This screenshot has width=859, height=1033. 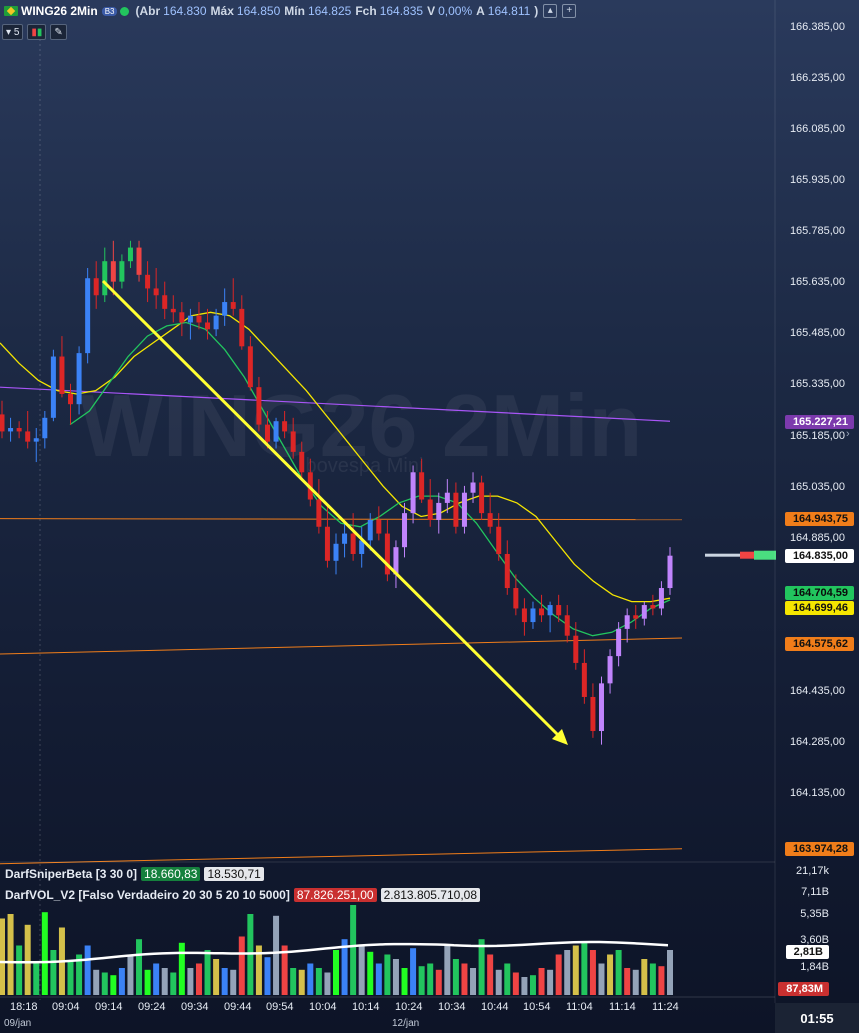 What do you see at coordinates (294, 11) in the screenshot?
I see `low-label: Mín` at bounding box center [294, 11].